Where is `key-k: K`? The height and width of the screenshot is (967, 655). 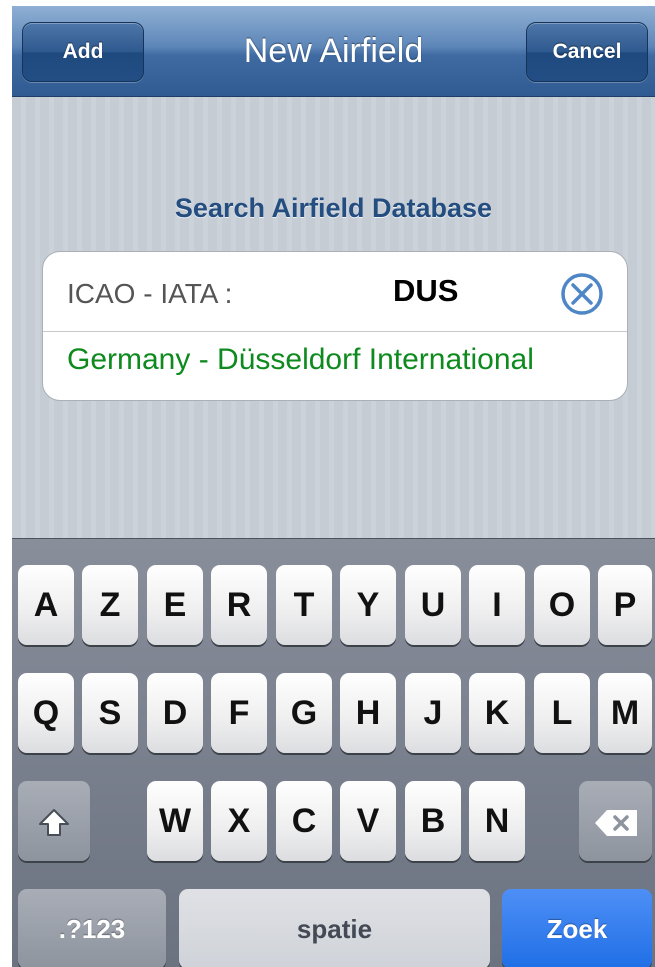 key-k: K is located at coordinates (497, 713).